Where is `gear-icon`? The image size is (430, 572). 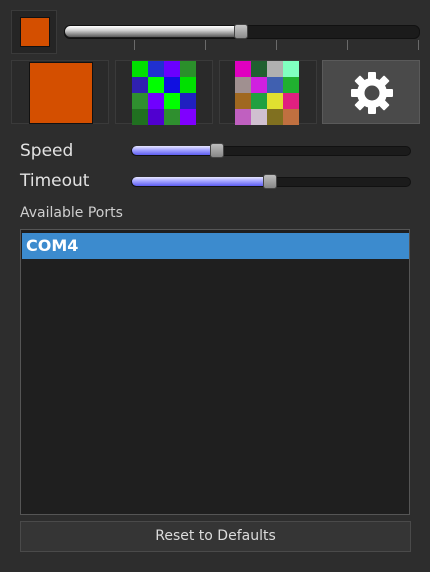
gear-icon is located at coordinates (372, 93).